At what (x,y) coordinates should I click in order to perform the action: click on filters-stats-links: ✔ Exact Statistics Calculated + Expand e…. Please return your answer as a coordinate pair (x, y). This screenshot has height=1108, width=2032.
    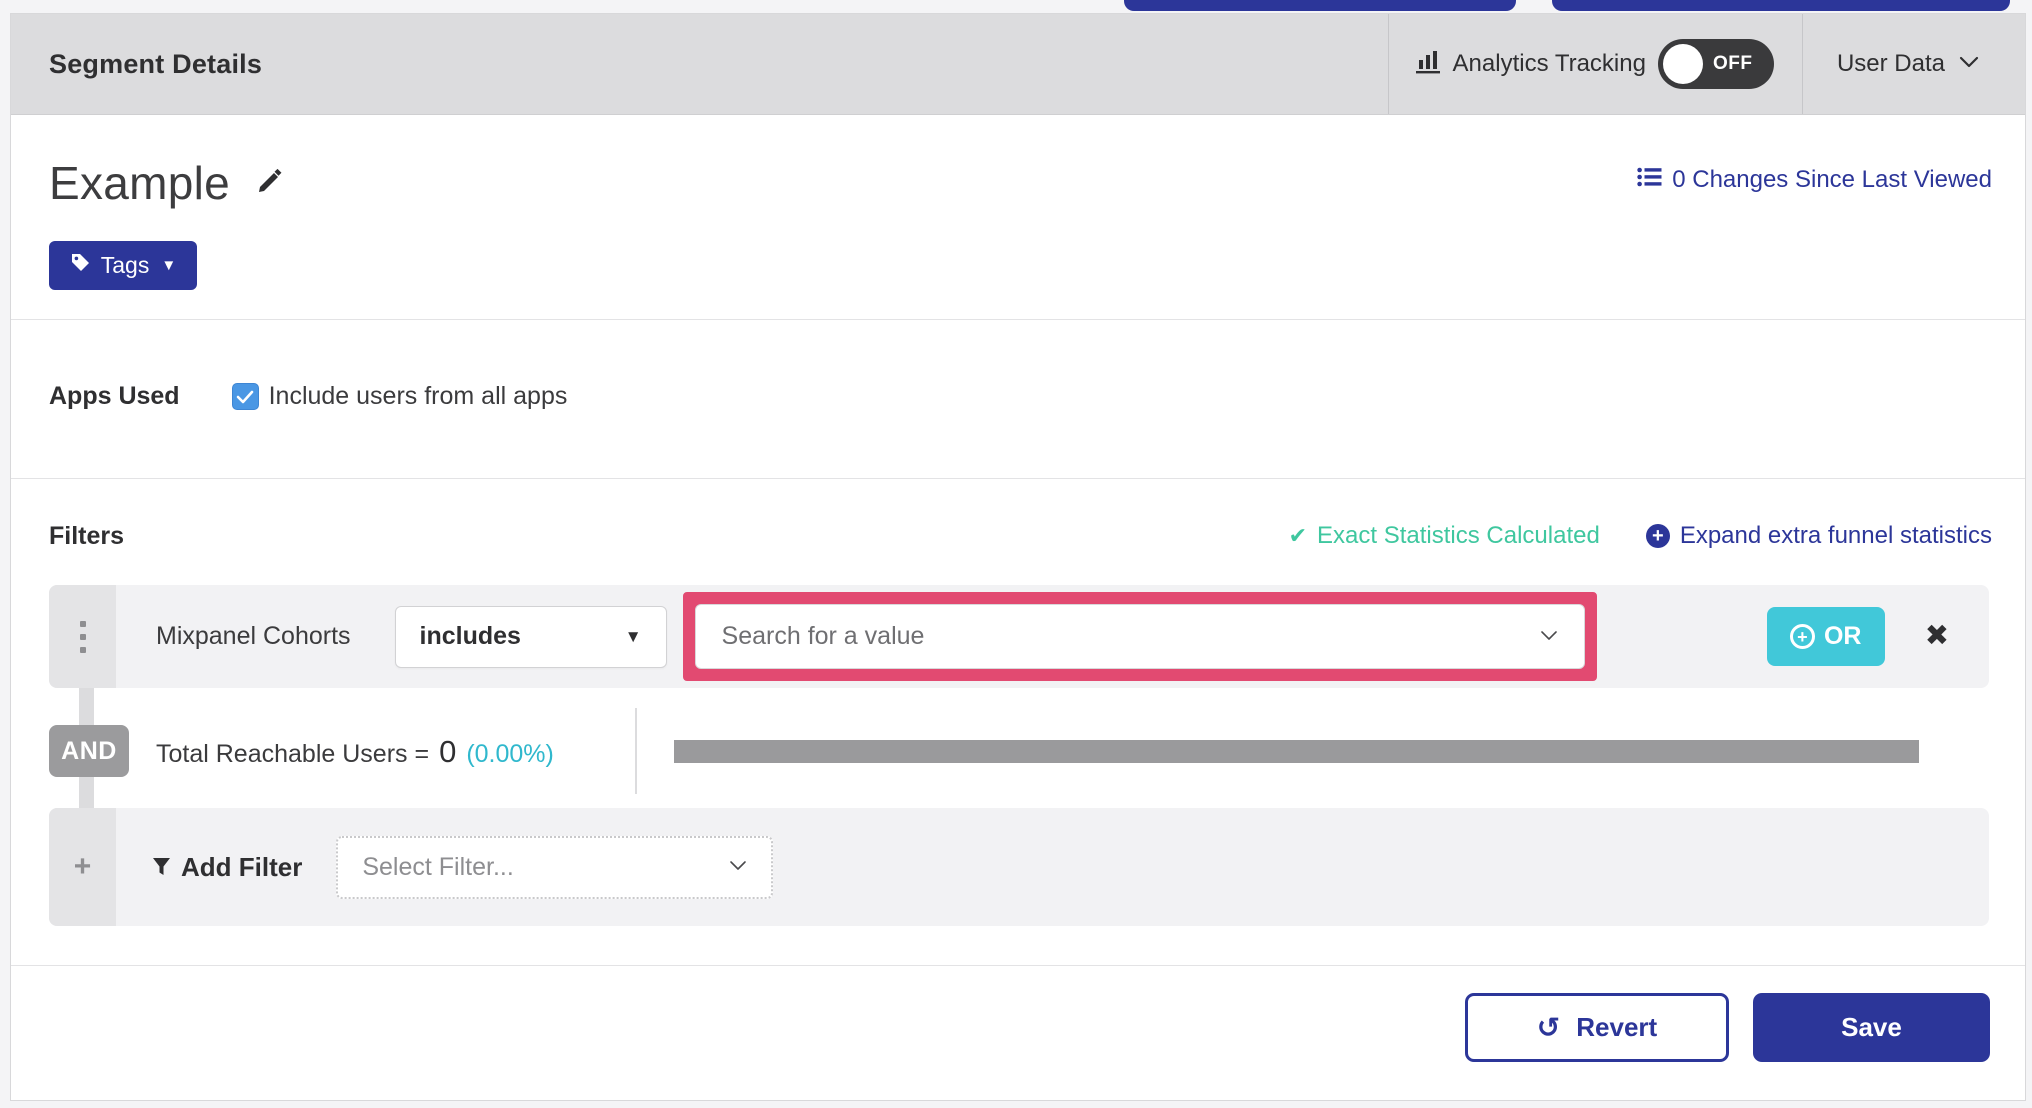
    Looking at the image, I should click on (1640, 536).